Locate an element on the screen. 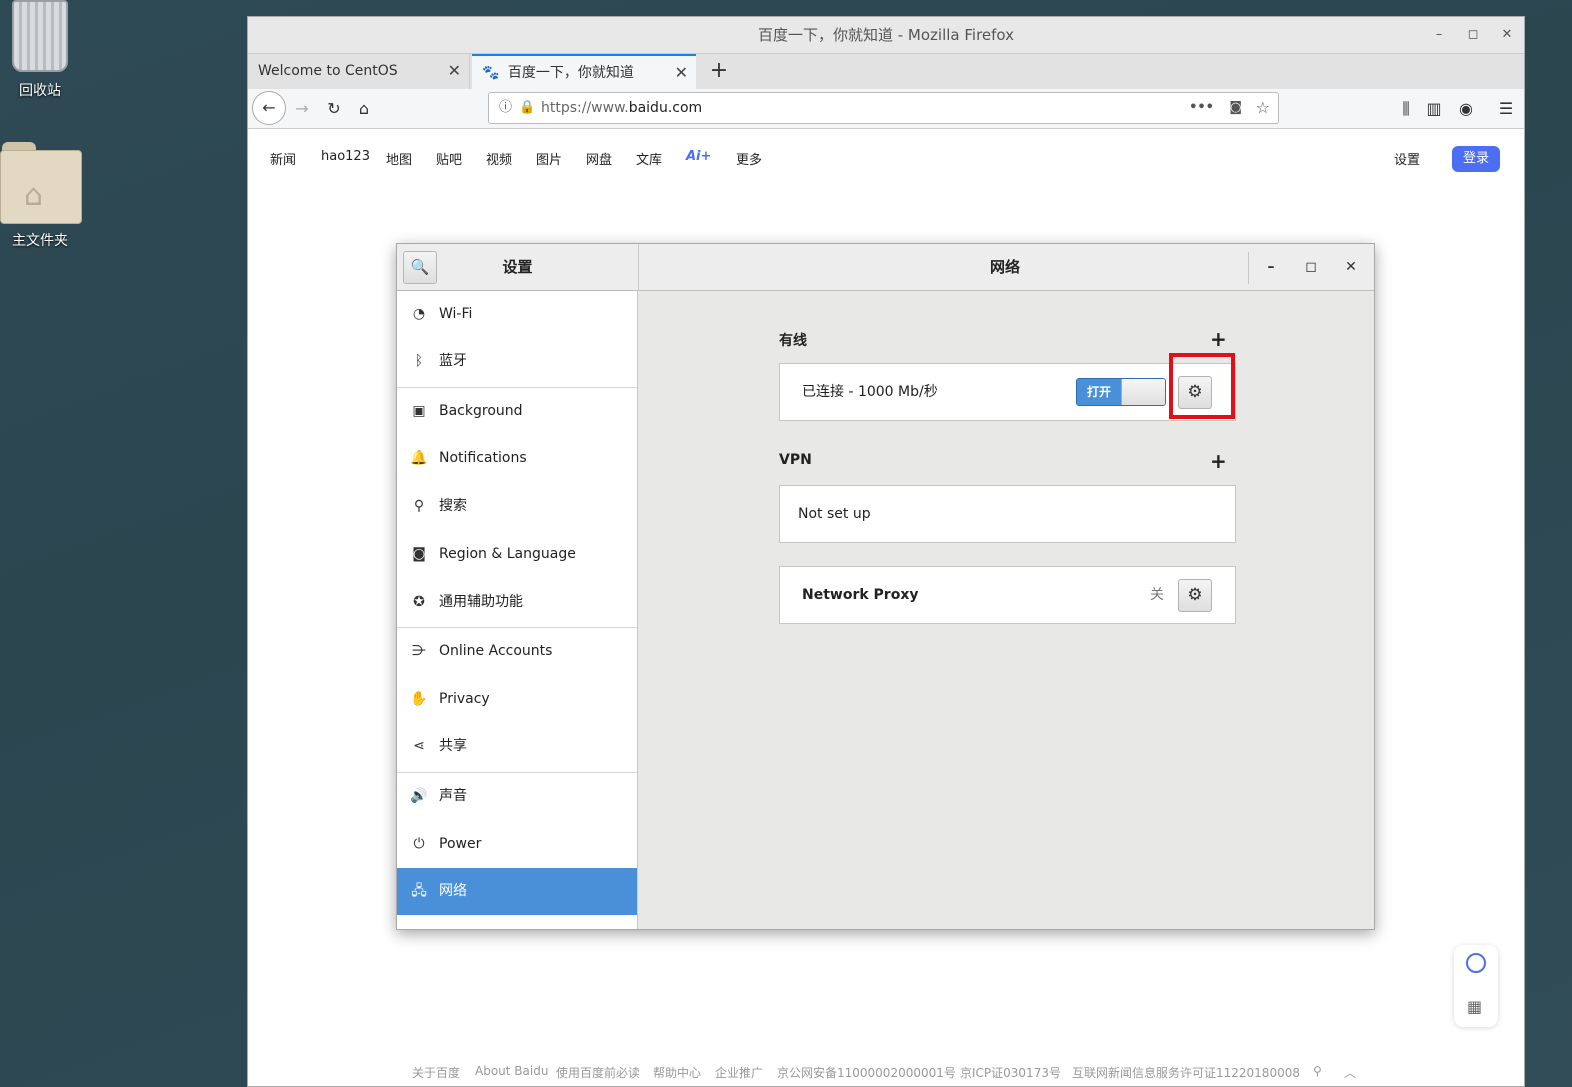 The height and width of the screenshot is (1087, 1572). nav-link-map: 地图 is located at coordinates (399, 158).